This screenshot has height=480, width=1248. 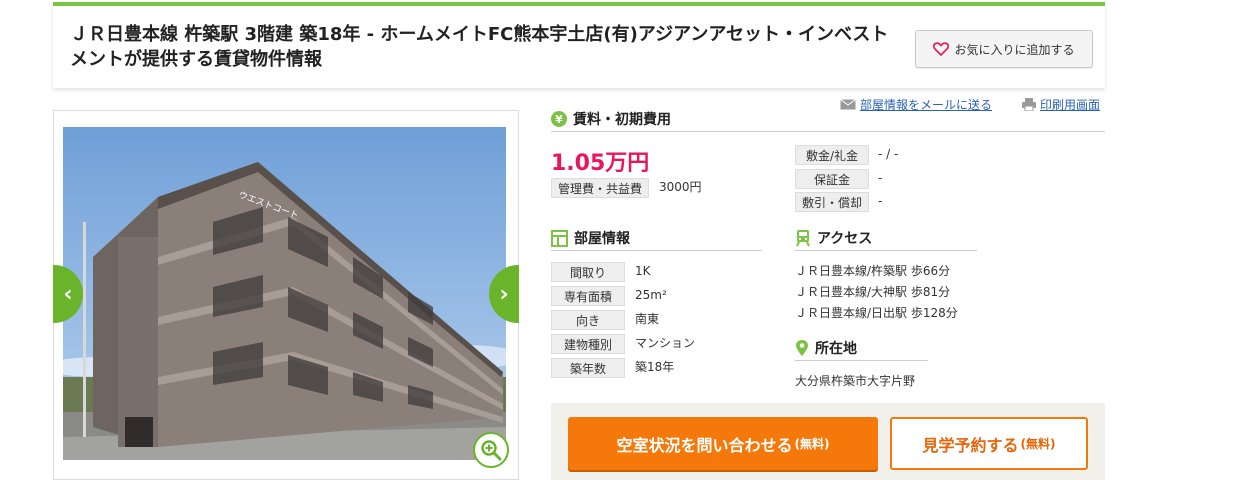 What do you see at coordinates (600, 163) in the screenshot?
I see `rent-price: 1.05万円` at bounding box center [600, 163].